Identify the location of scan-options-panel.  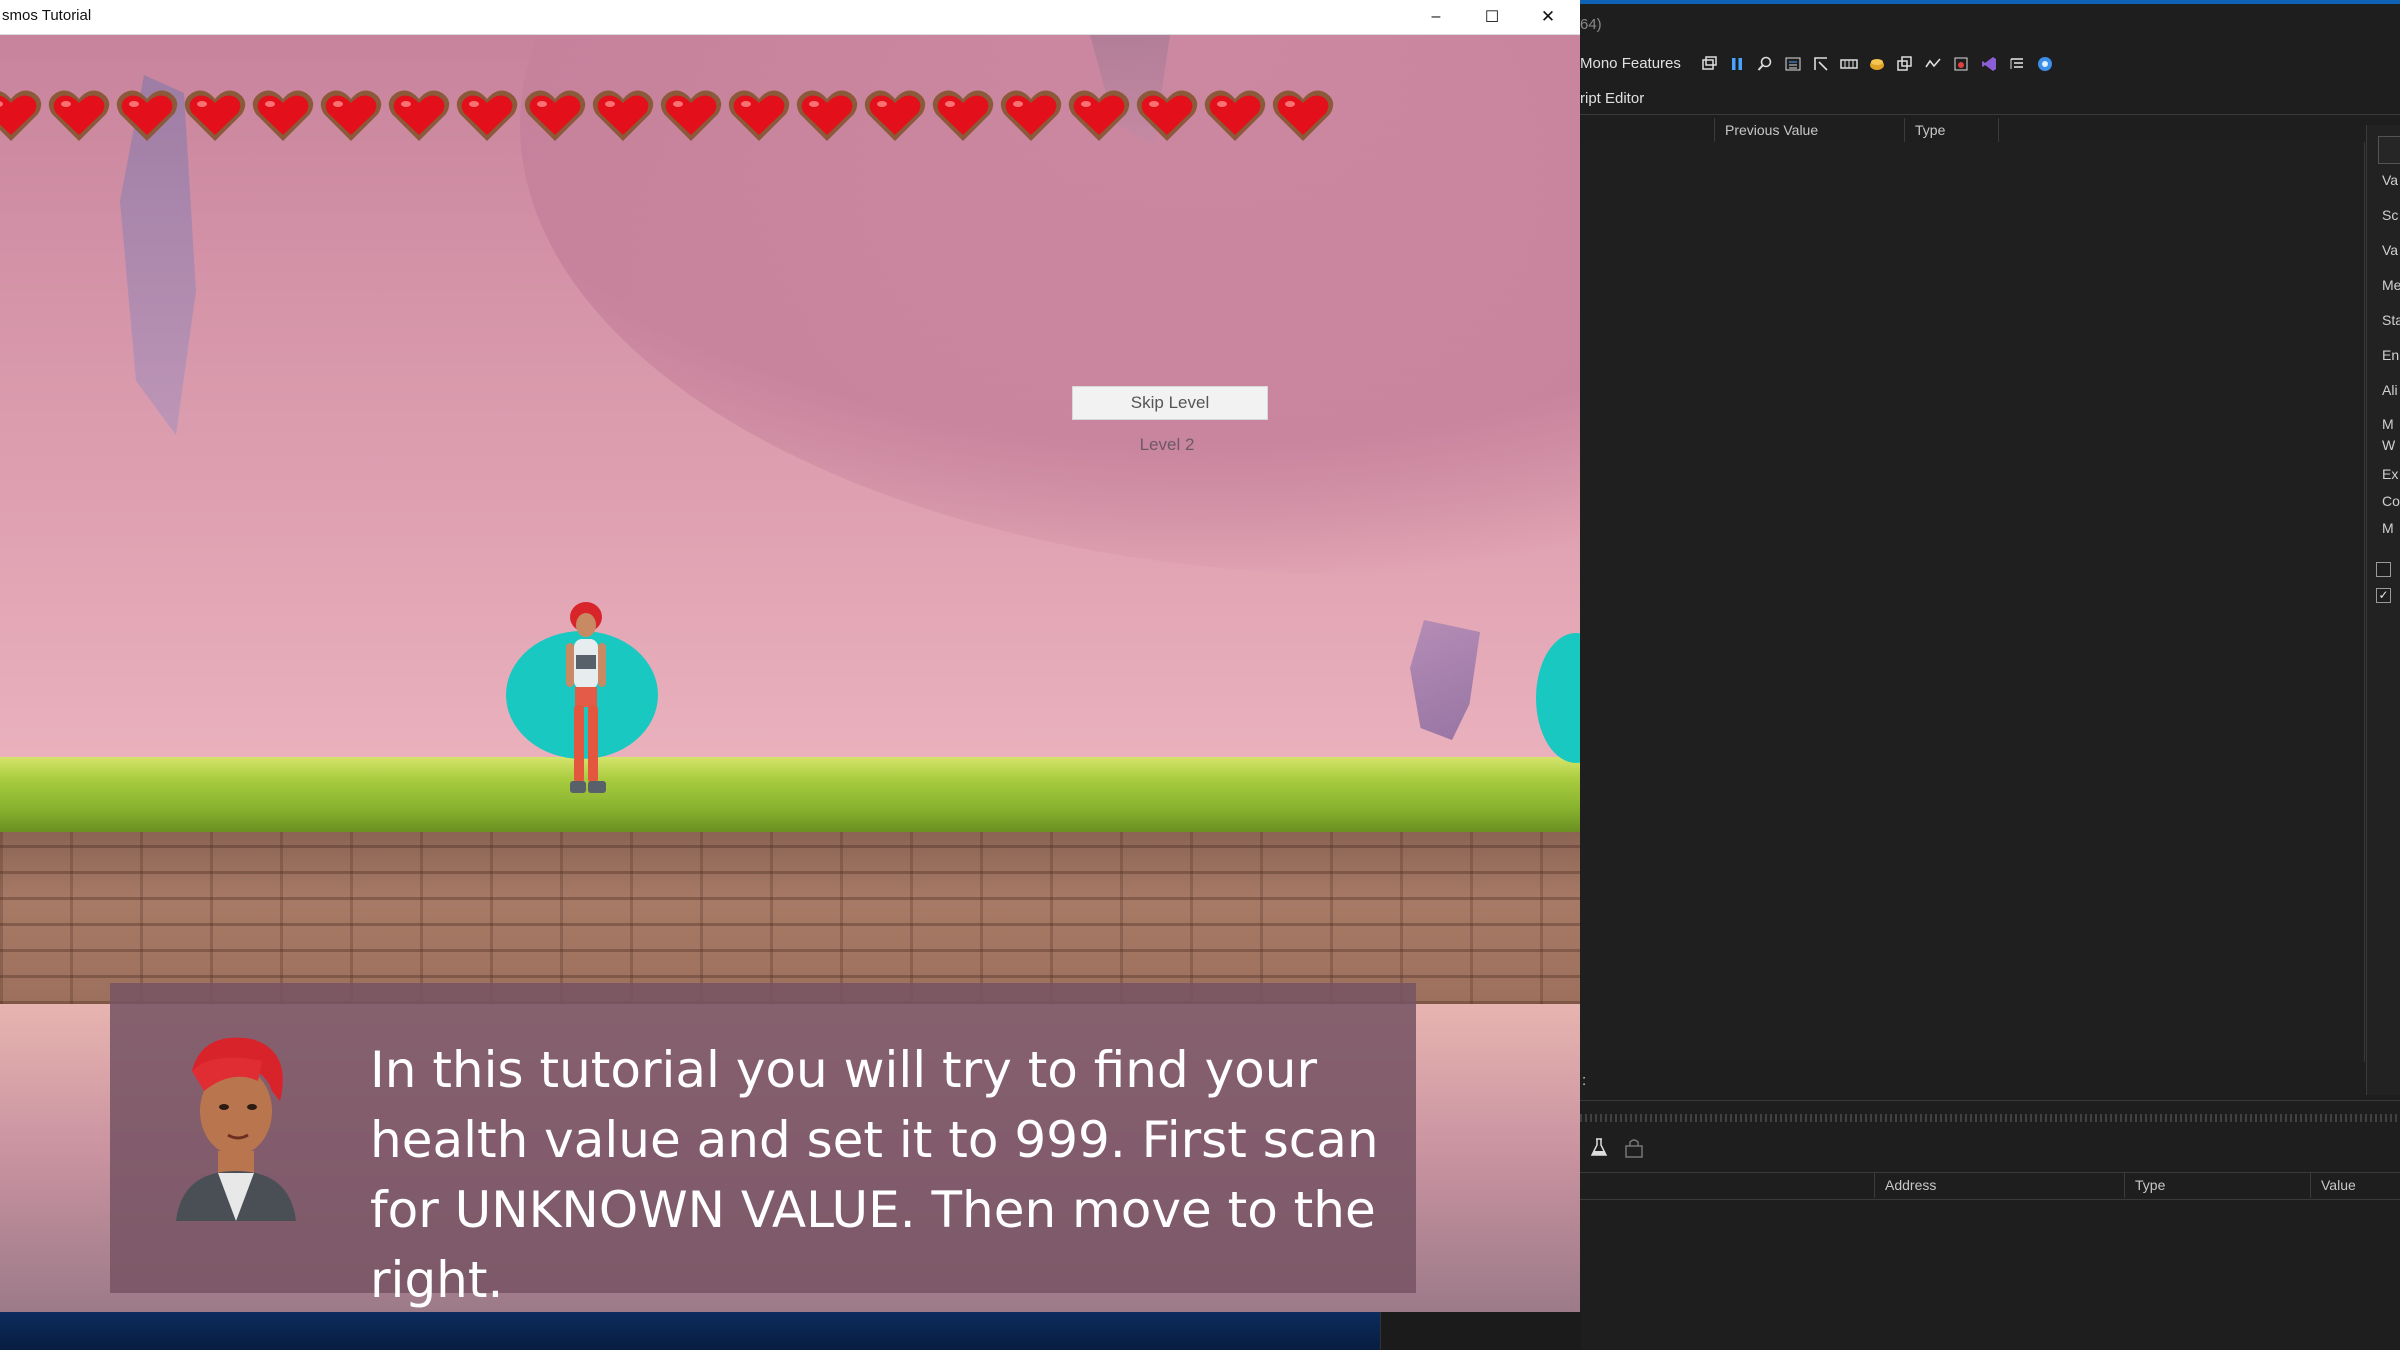
(2383, 610).